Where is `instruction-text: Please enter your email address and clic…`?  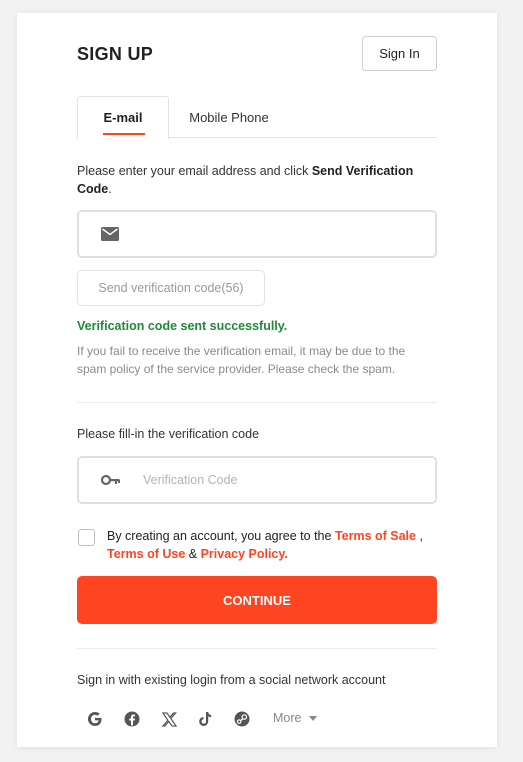
instruction-text: Please enter your email address and clic… is located at coordinates (194, 171).